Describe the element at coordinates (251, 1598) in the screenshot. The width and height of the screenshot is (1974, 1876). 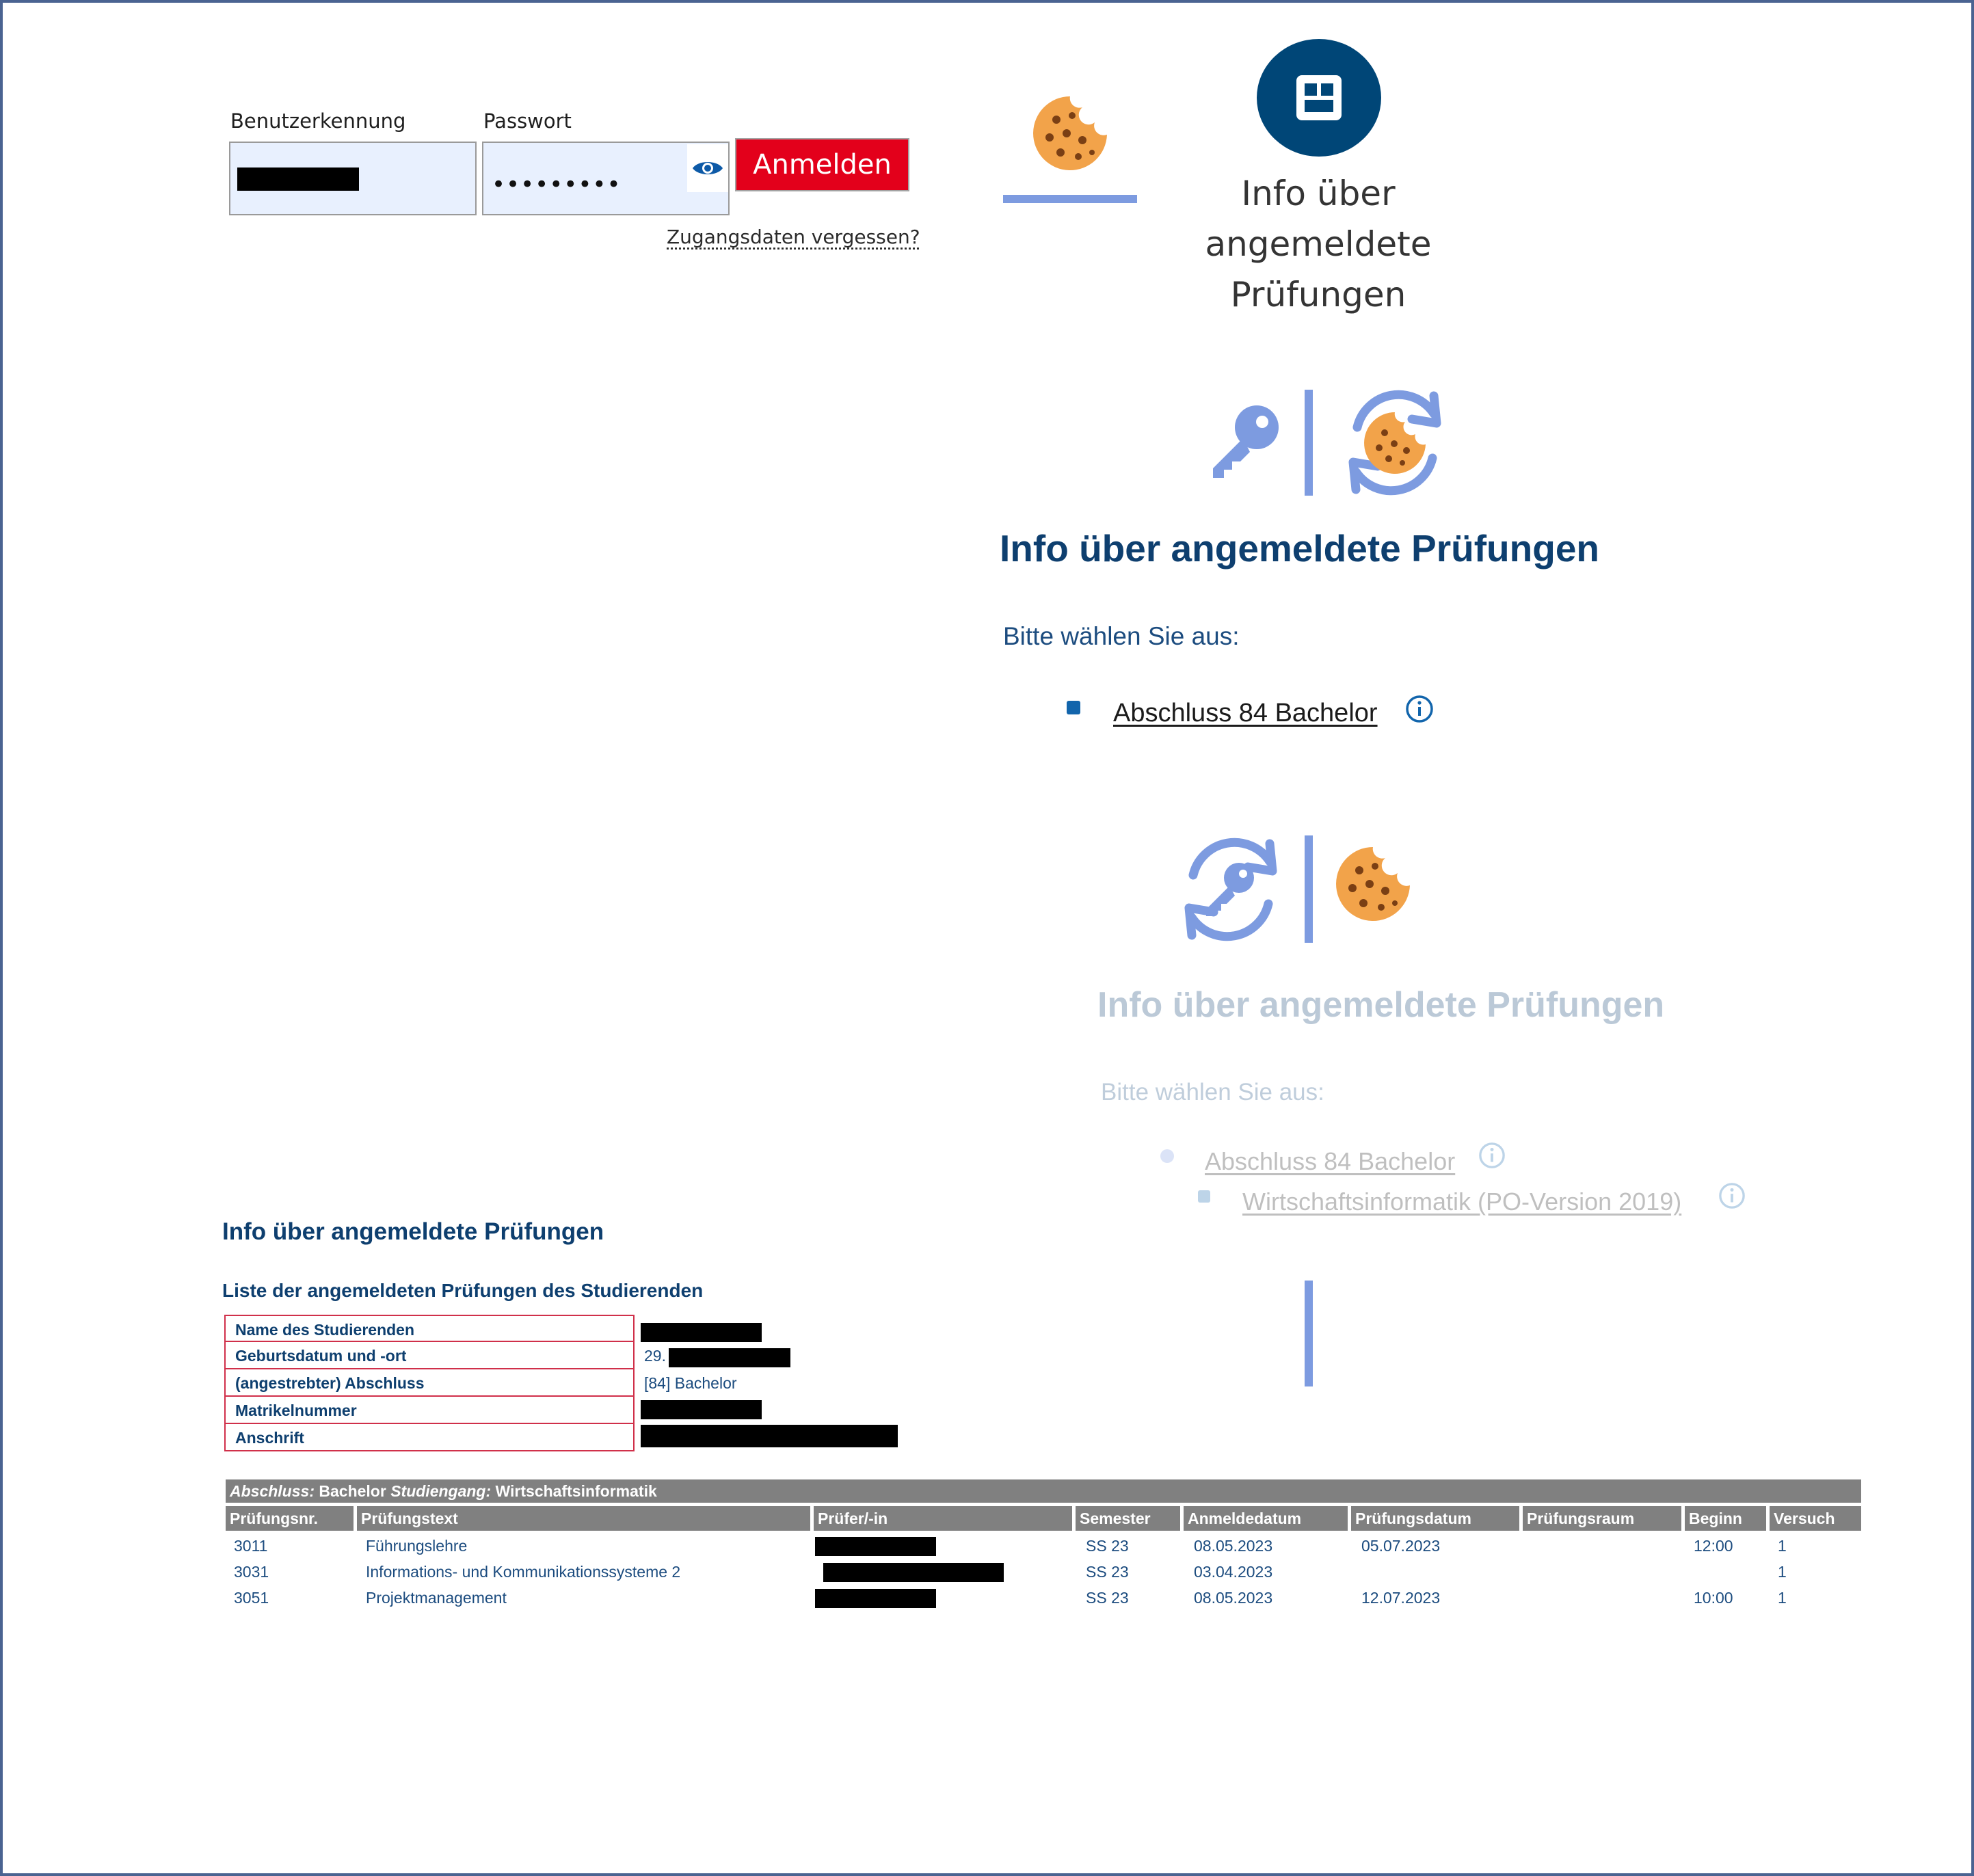
I see `cell-nr: 3051` at that location.